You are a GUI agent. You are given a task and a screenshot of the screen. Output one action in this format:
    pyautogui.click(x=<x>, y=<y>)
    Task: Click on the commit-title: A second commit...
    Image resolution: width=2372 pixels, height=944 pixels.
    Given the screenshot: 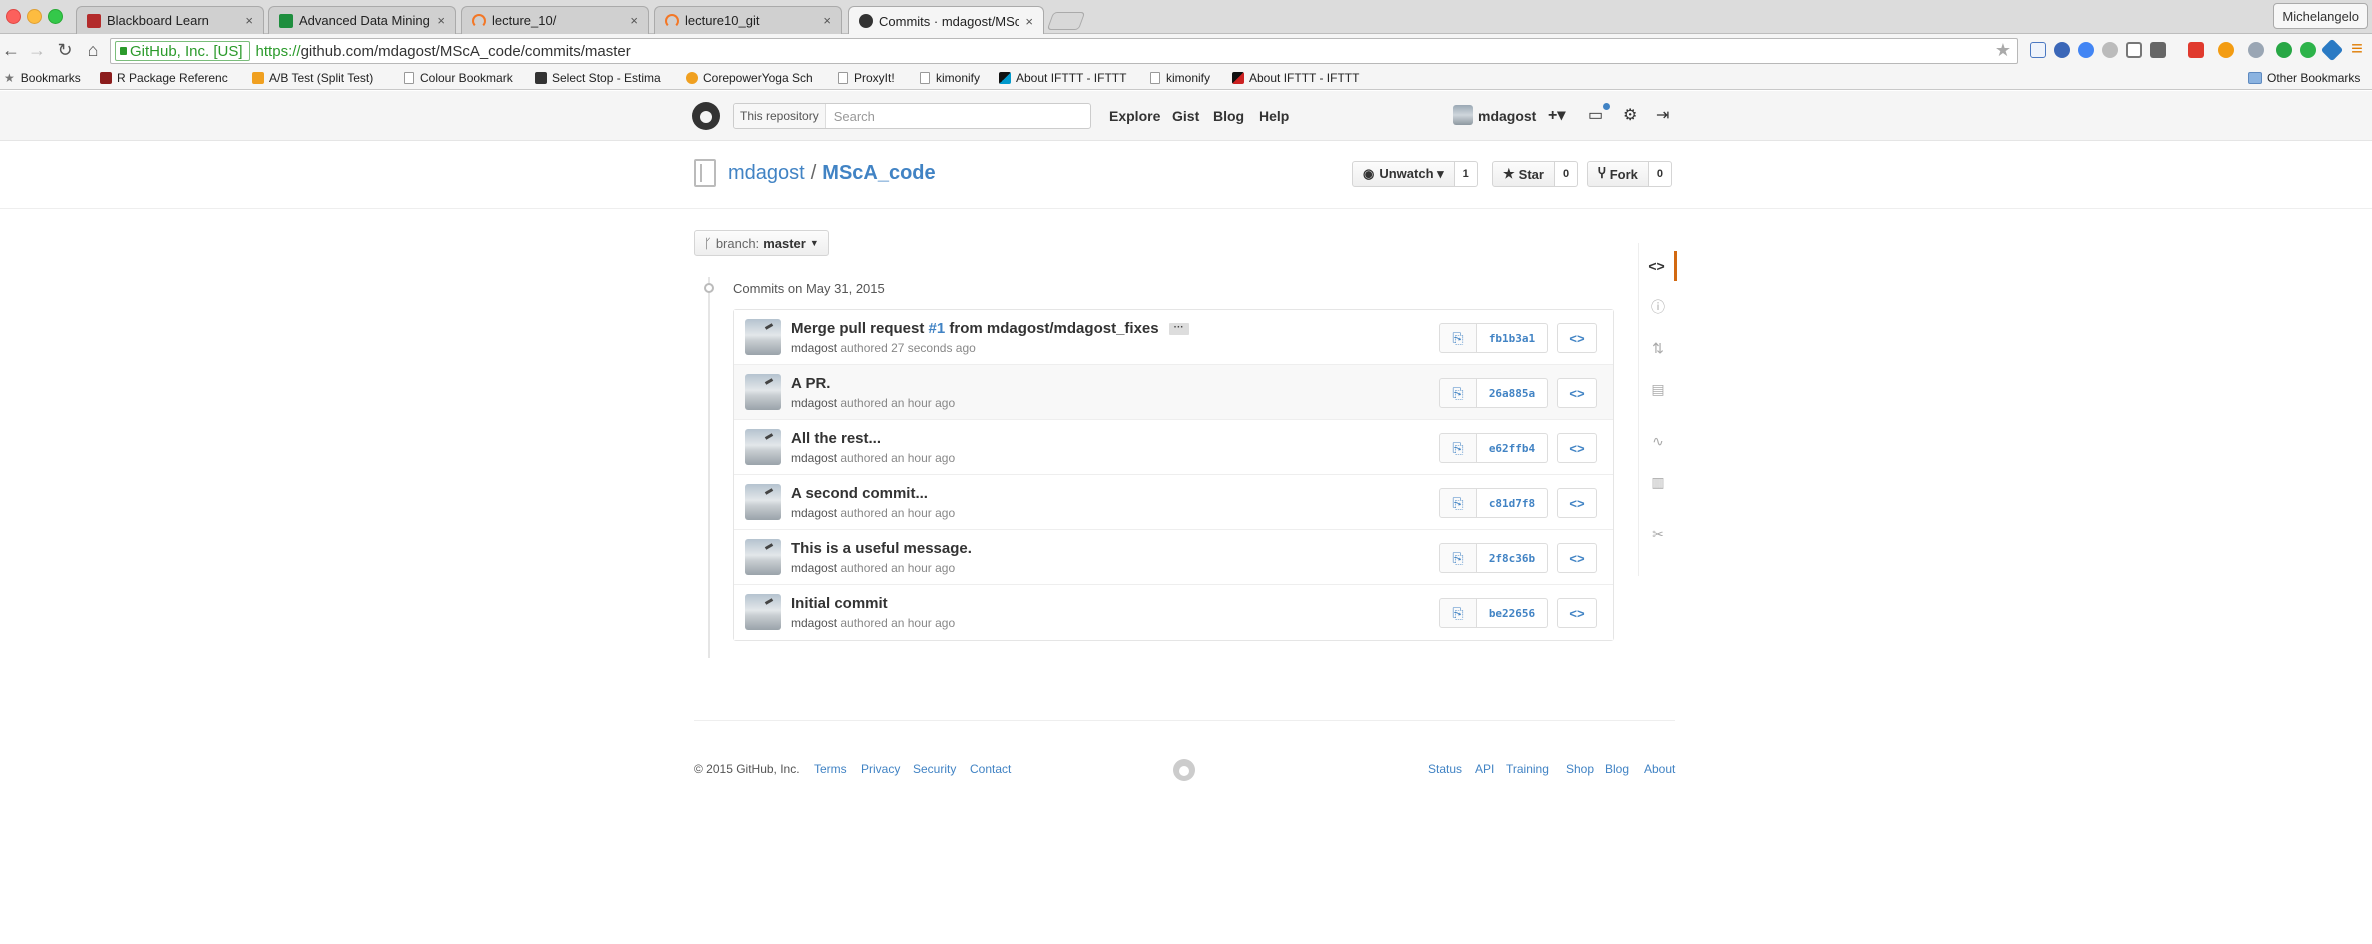 What is the action you would take?
    pyautogui.click(x=859, y=493)
    